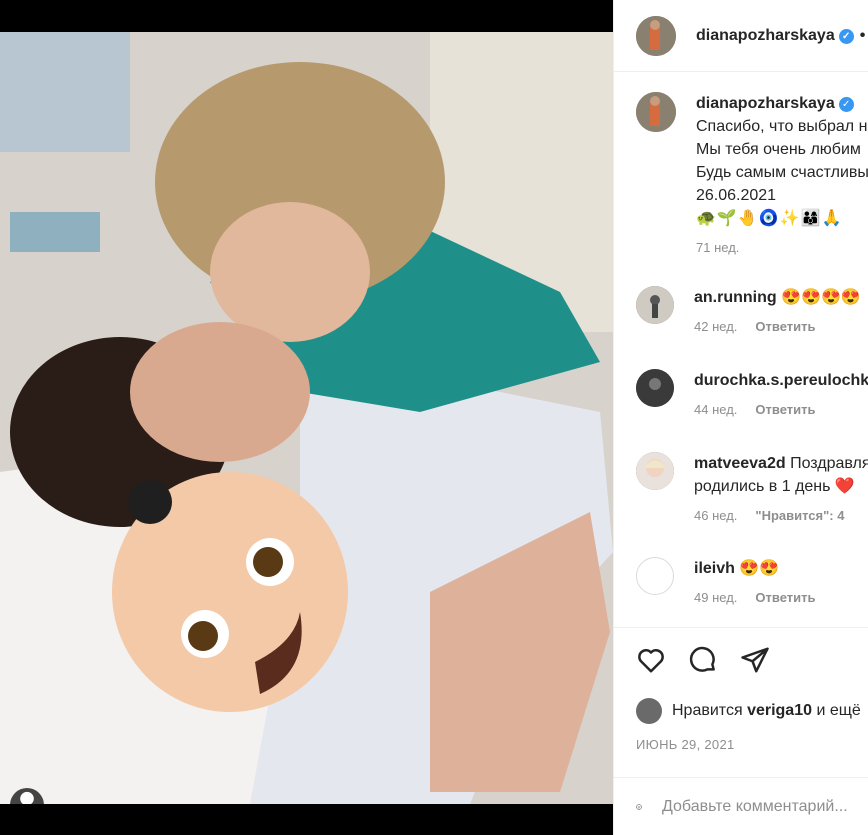 This screenshot has height=835, width=868. I want to click on comment-username: an.running, so click(735, 297).